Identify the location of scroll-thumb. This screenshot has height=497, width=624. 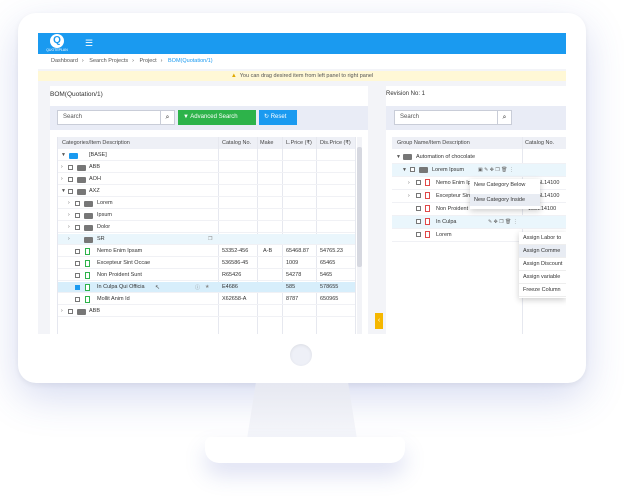
(359, 207).